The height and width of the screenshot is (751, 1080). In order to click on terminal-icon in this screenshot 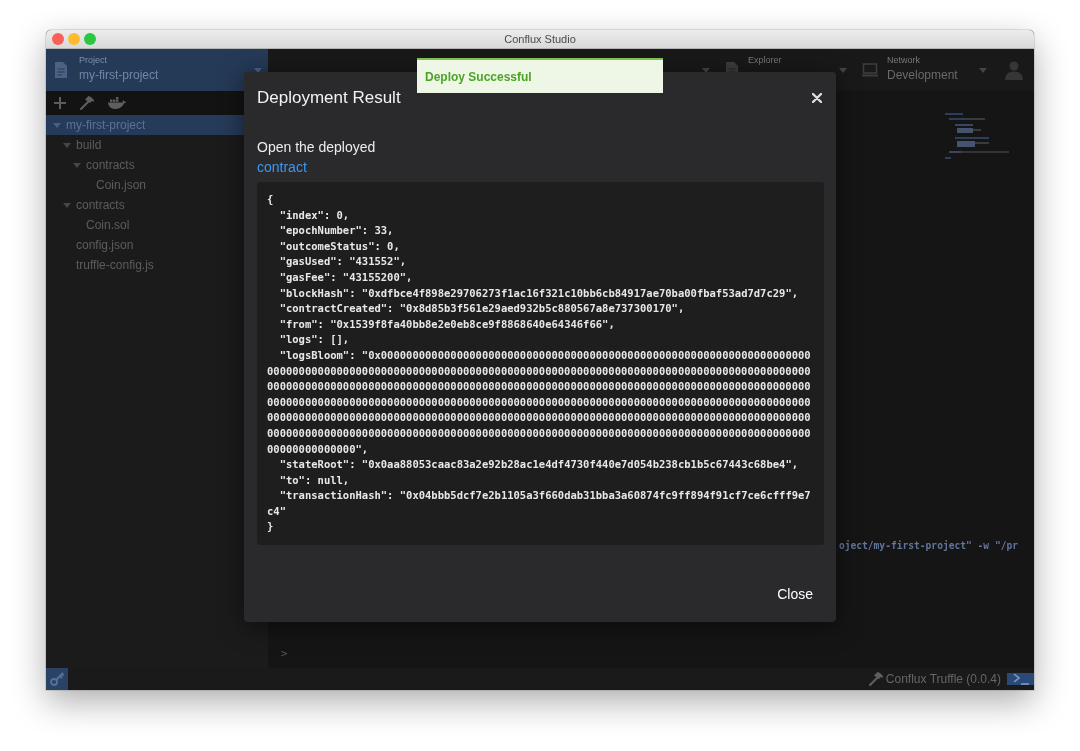, I will do `click(1020, 679)`.